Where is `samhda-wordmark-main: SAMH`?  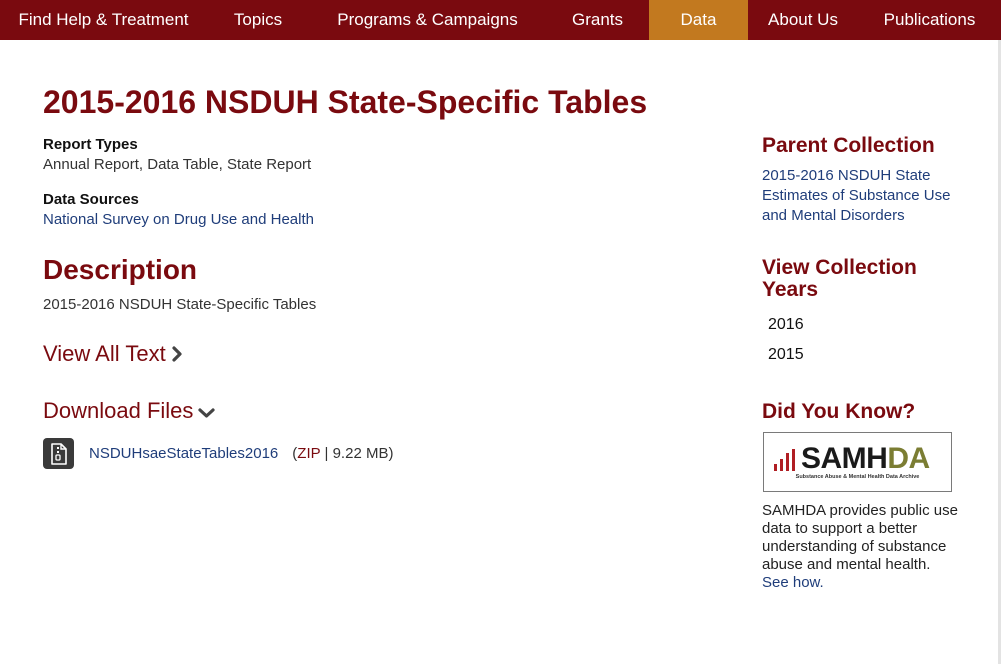
samhda-wordmark-main: SAMH is located at coordinates (844, 458).